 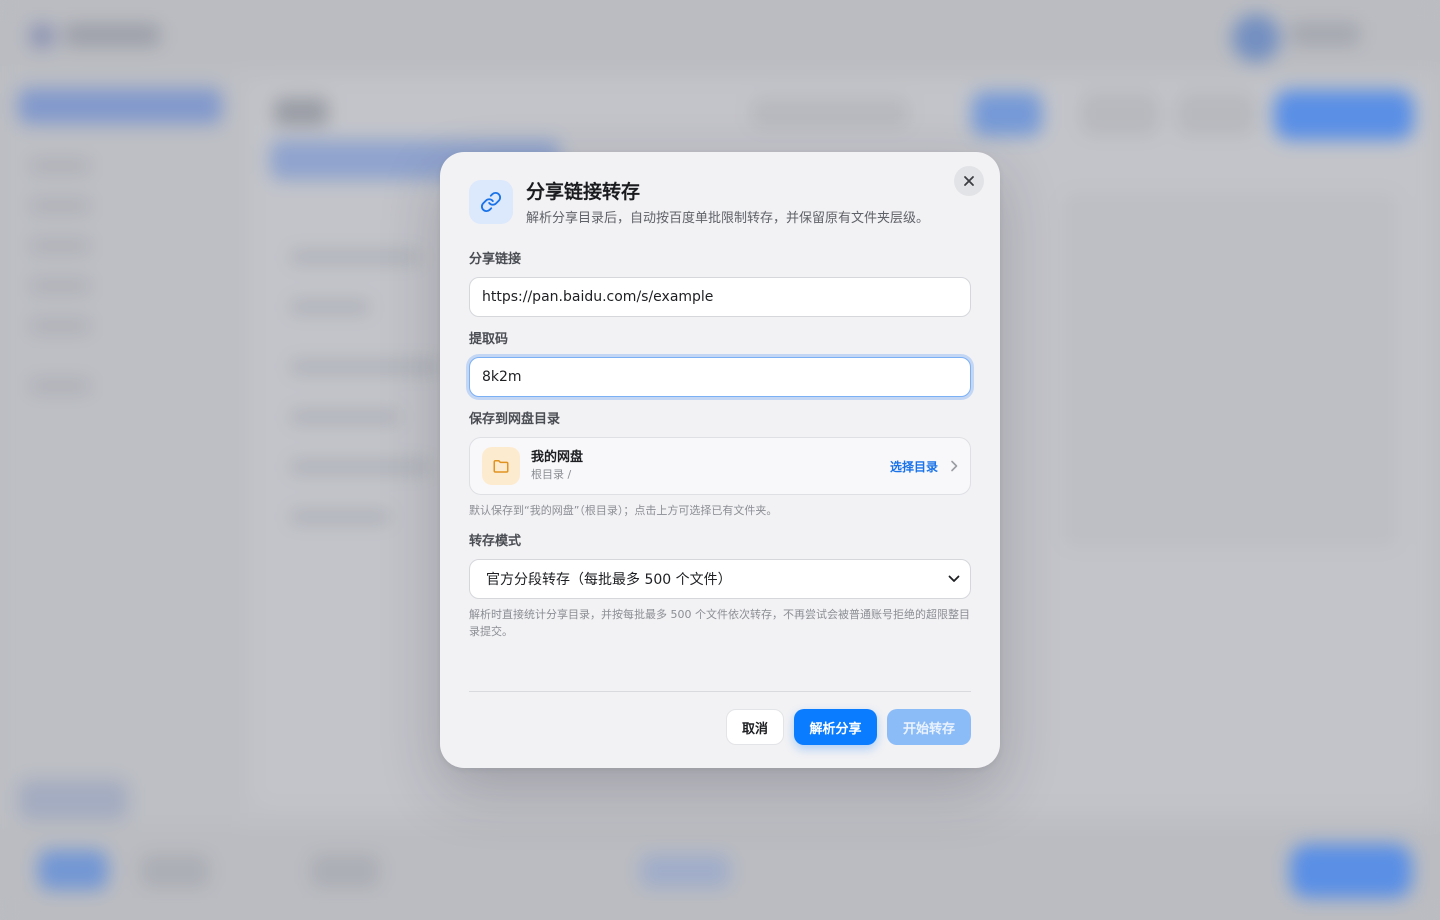 I want to click on save-dir-path: 根目录 /, so click(x=551, y=474).